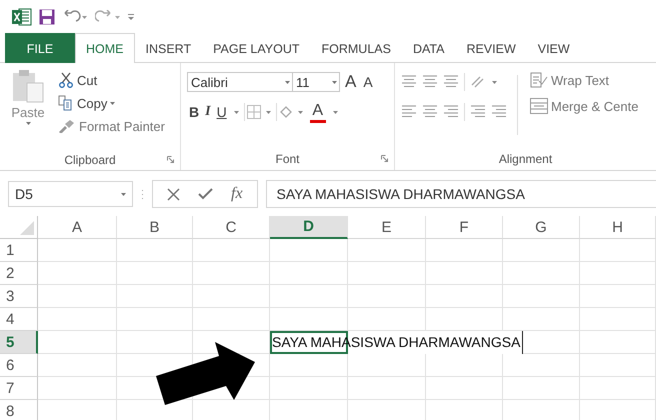 The height and width of the screenshot is (420, 656). I want to click on fill-bucket-icon, so click(285, 112).